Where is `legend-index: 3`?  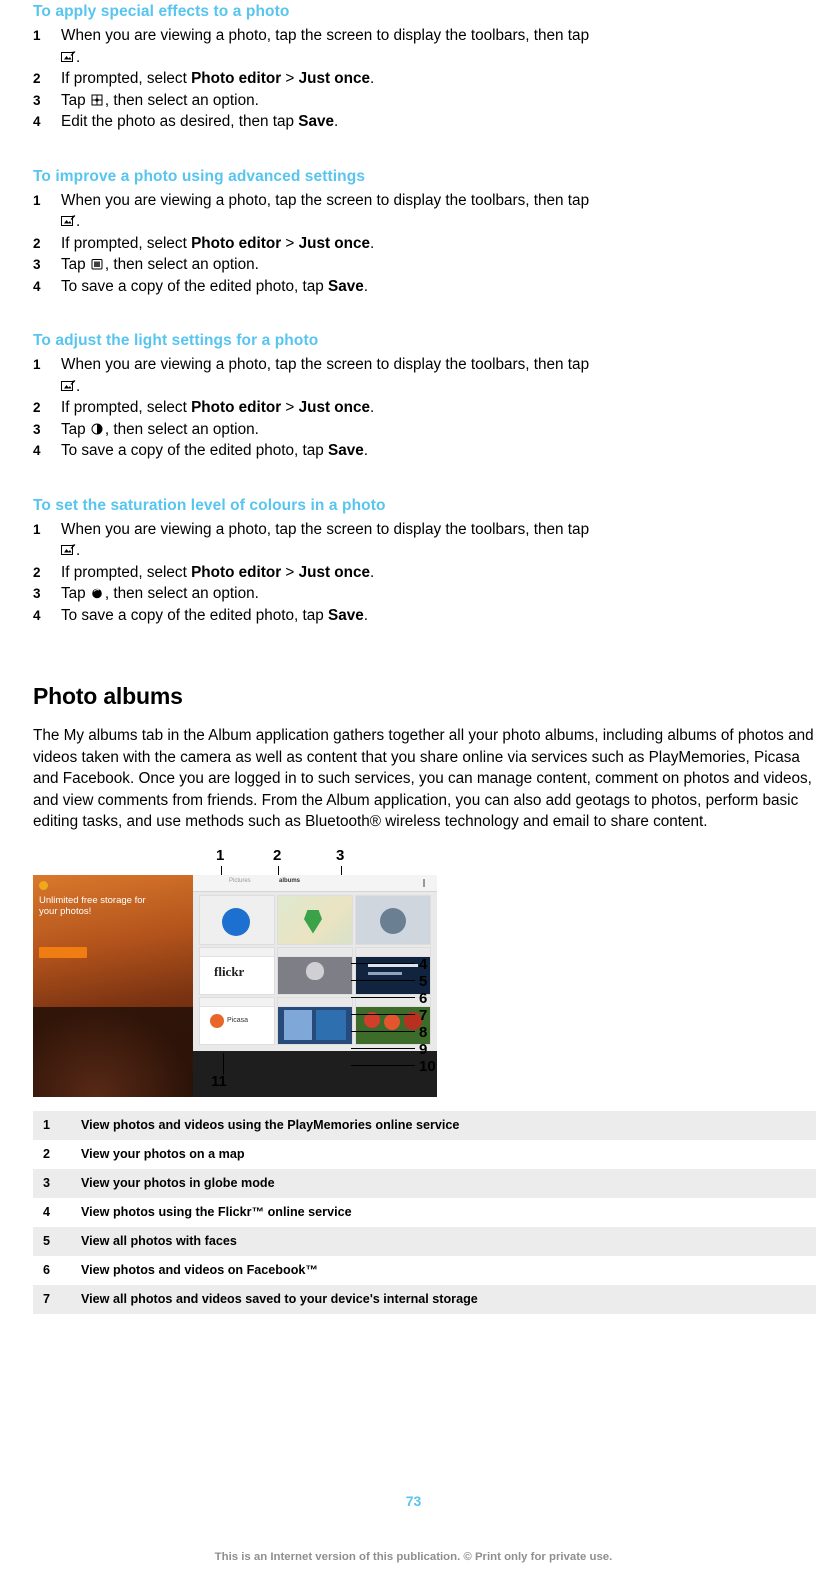 legend-index: 3 is located at coordinates (57, 1183).